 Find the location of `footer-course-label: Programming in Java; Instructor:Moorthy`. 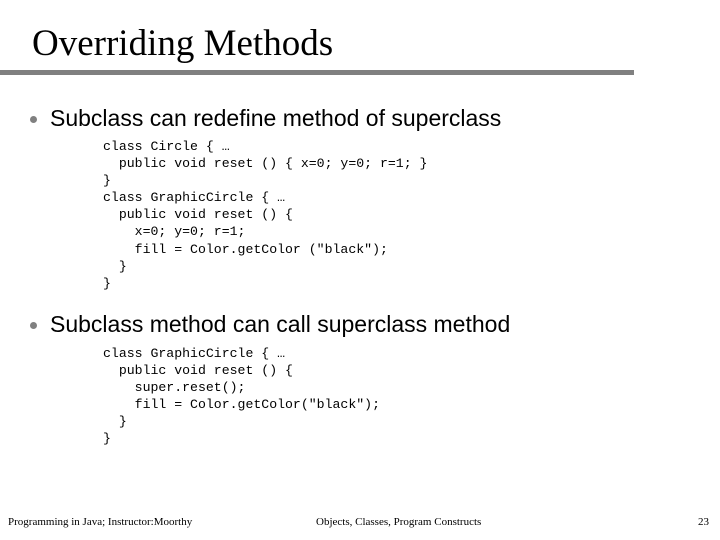

footer-course-label: Programming in Java; Instructor:Moorthy is located at coordinates (100, 522).